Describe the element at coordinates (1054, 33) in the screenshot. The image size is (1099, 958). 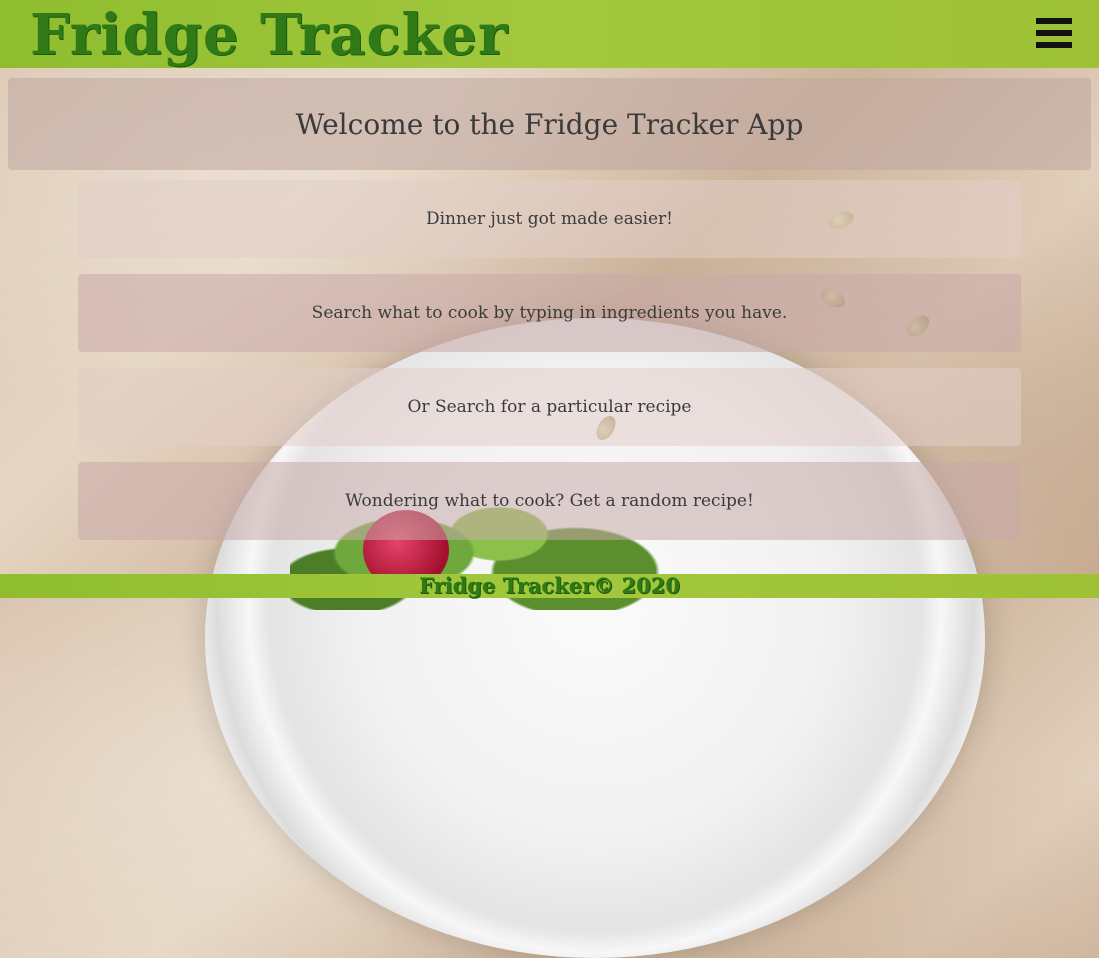
I see `hamburger-menu-icon` at that location.